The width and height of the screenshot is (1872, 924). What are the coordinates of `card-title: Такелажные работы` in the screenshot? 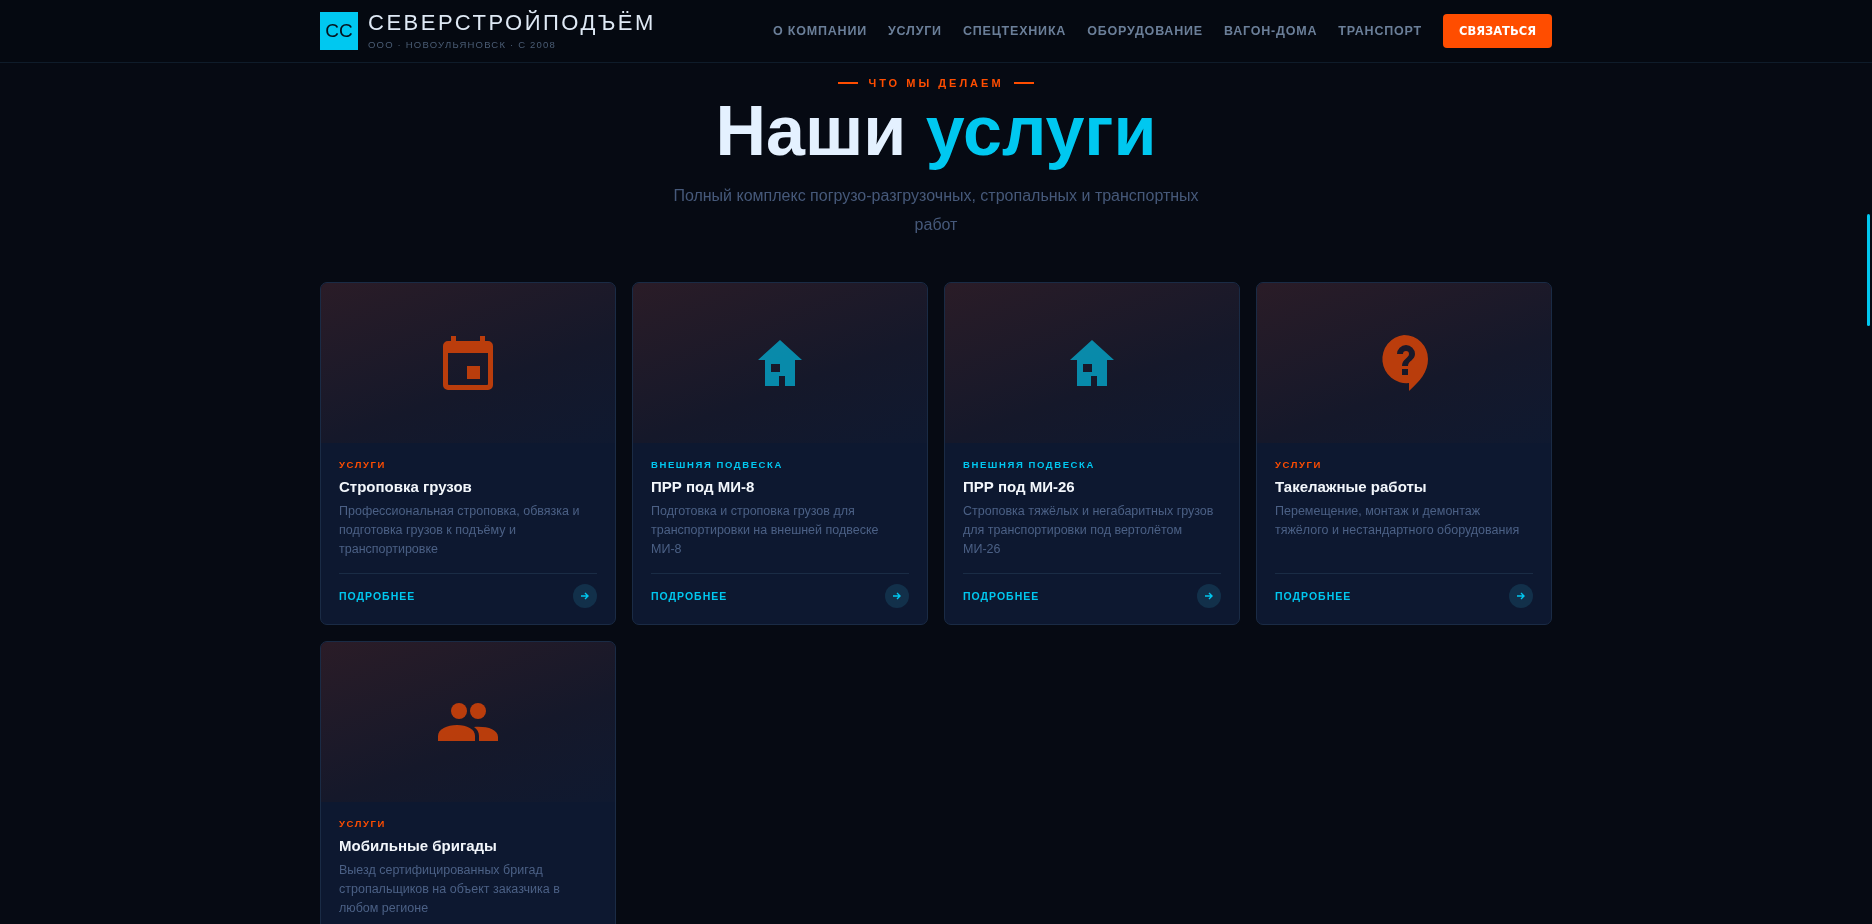 It's located at (1351, 486).